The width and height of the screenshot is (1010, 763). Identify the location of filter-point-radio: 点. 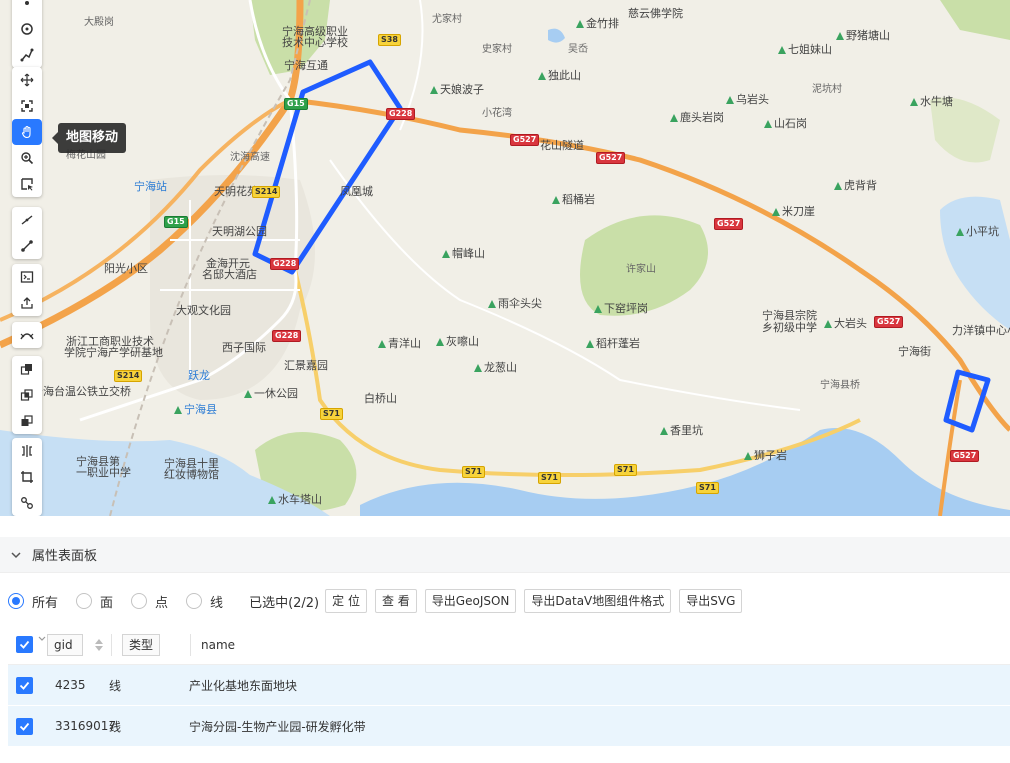
(149, 601).